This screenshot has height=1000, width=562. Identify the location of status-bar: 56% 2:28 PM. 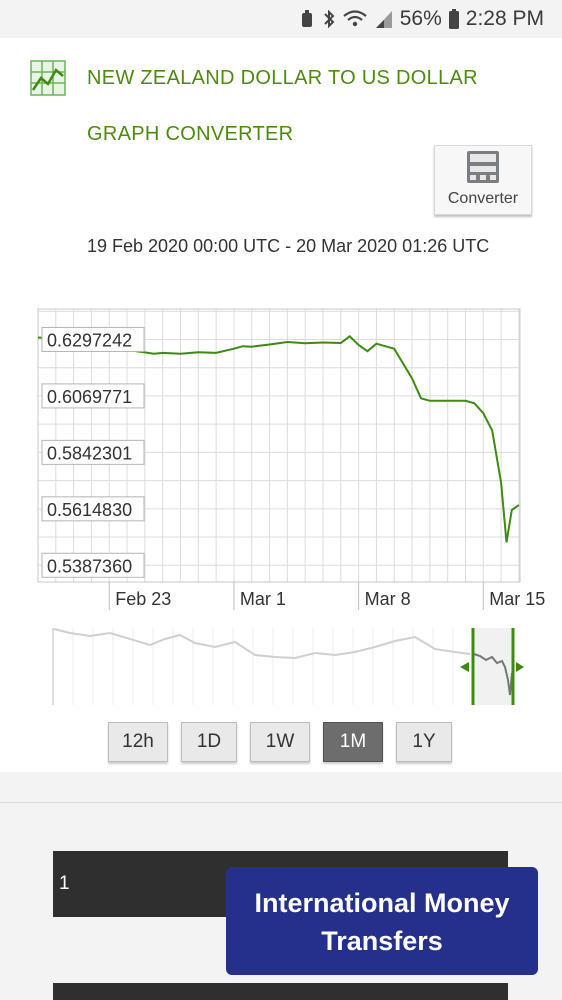
(281, 19).